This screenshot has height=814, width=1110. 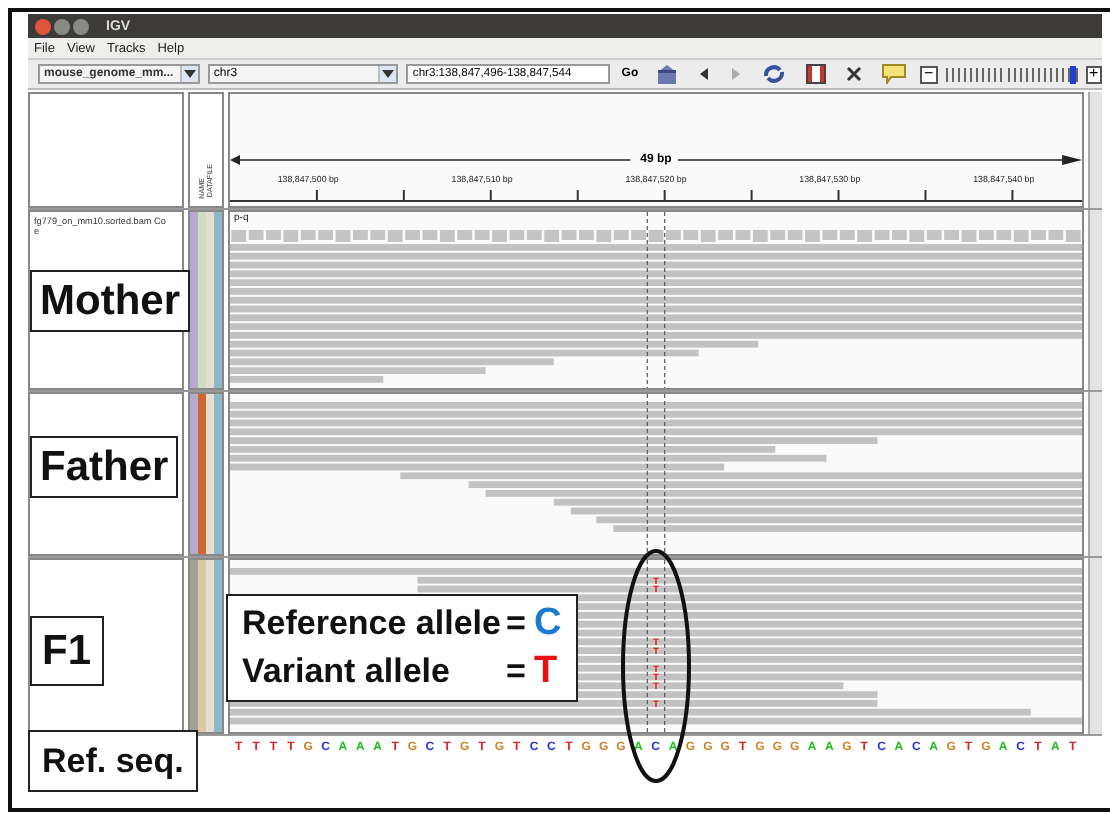 I want to click on speech-bubble-icon, so click(x=894, y=74).